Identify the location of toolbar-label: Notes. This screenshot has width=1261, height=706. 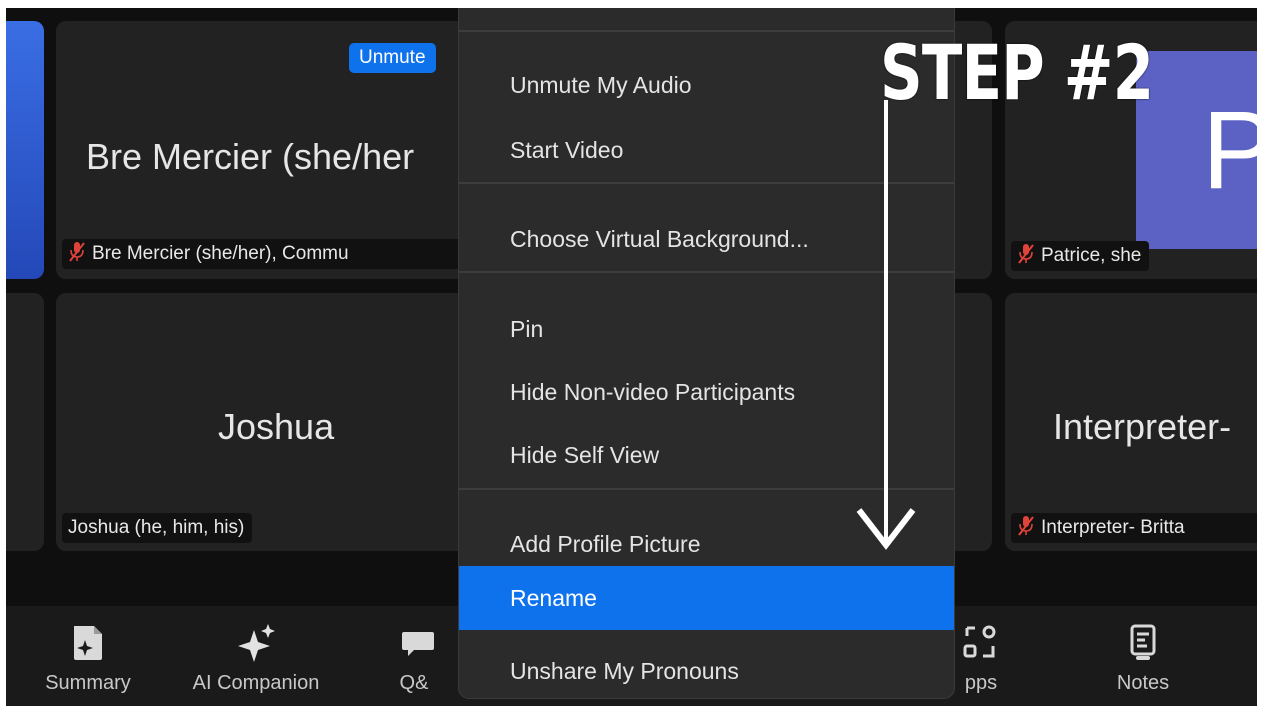
(1143, 683).